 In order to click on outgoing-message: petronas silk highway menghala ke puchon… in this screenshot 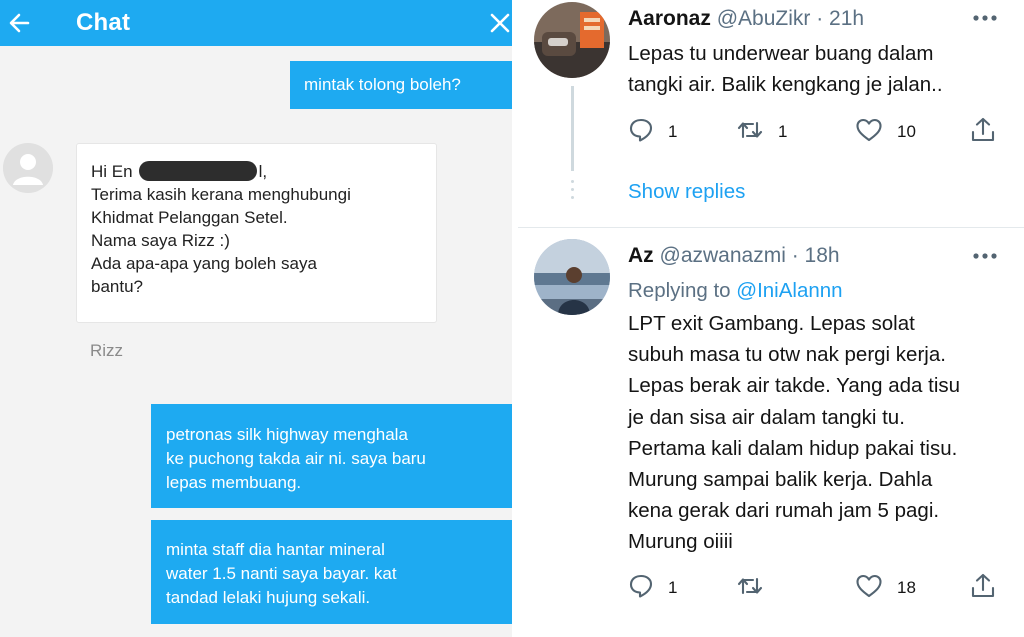, I will do `click(331, 456)`.